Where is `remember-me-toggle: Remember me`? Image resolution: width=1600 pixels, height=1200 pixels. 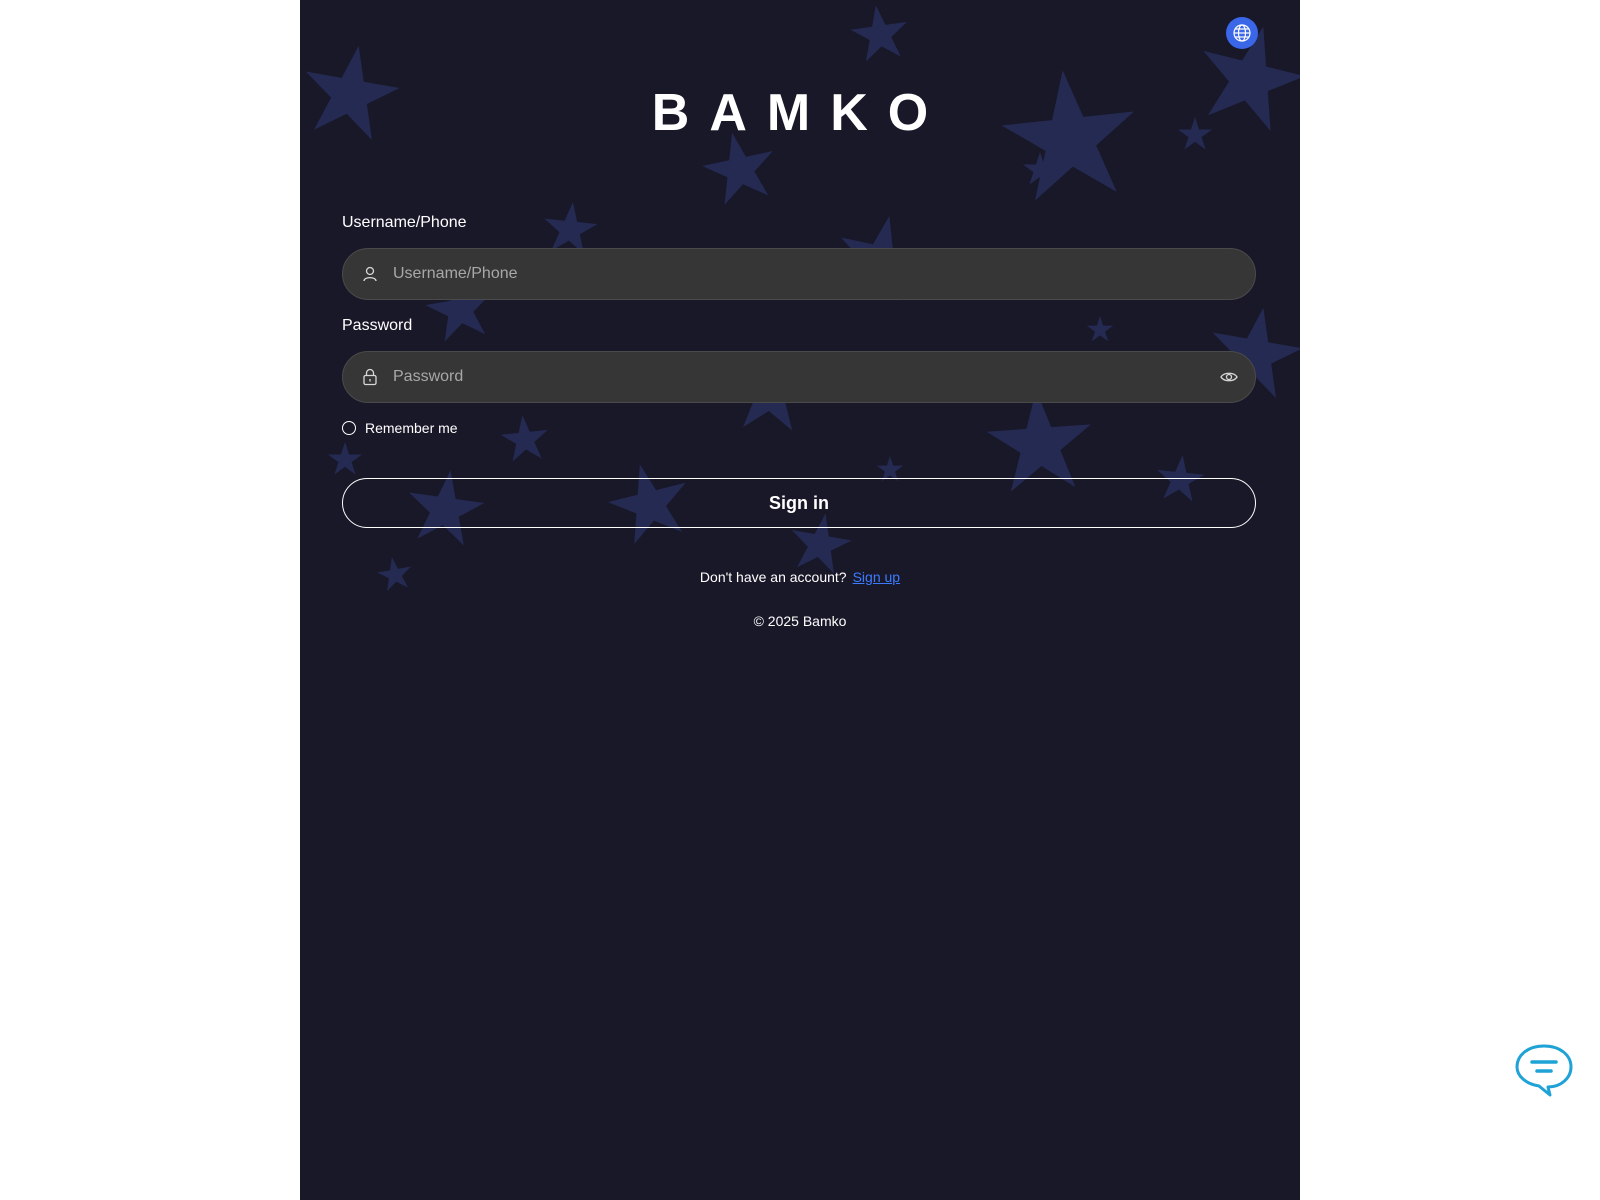
remember-me-toggle: Remember me is located at coordinates (400, 428).